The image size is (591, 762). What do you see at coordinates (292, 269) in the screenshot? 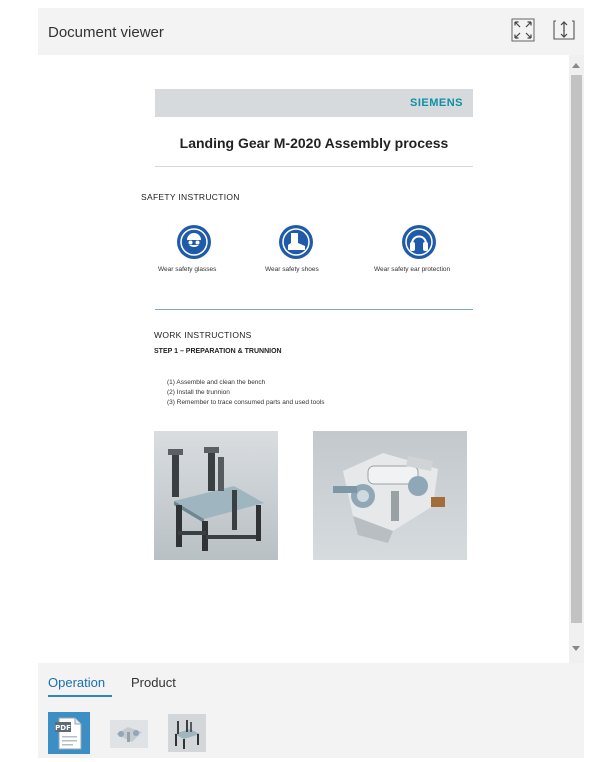
I see `safety-caption: Wear safety shoes` at bounding box center [292, 269].